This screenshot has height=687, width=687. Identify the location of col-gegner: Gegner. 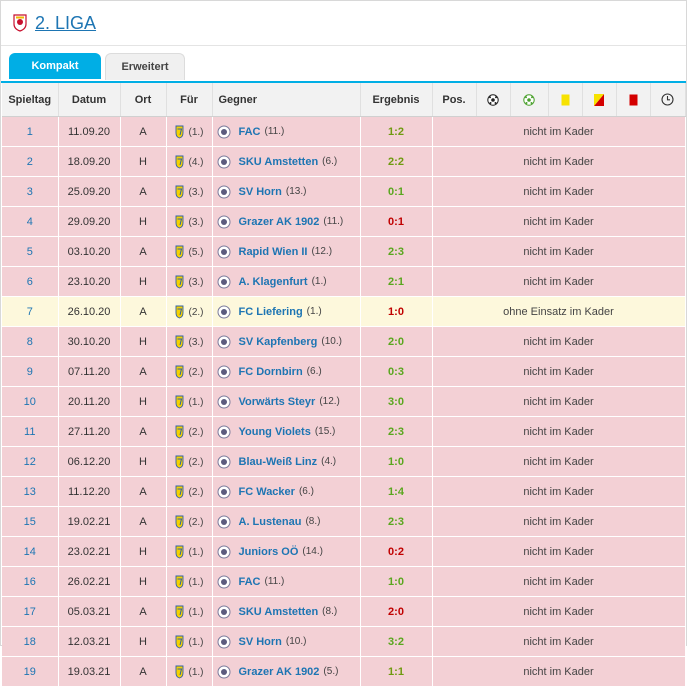
(286, 100).